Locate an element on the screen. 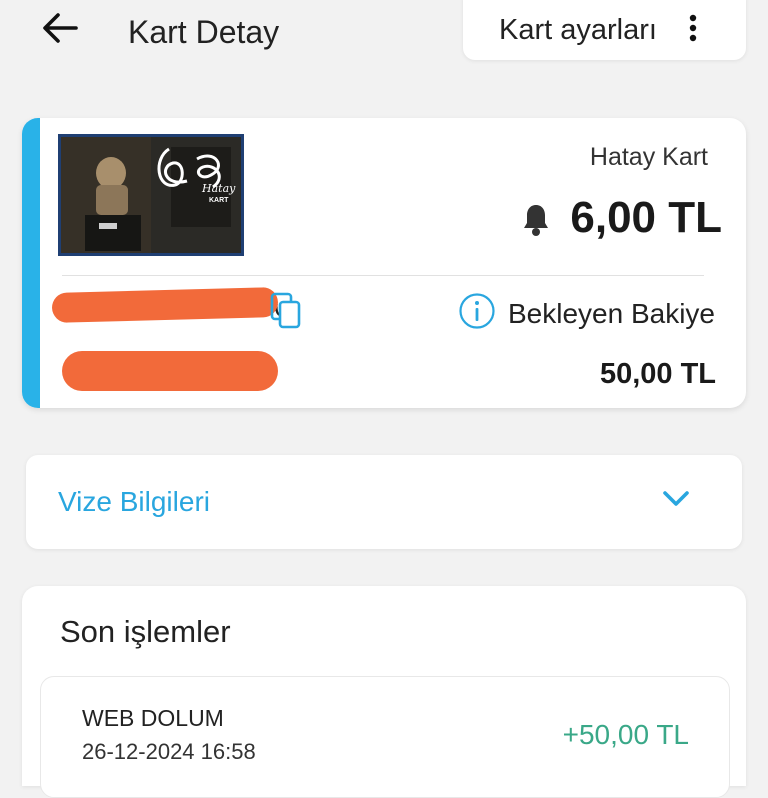 This screenshot has width=768, height=798. visa-info-label: Vize Bilgileri is located at coordinates (134, 501).